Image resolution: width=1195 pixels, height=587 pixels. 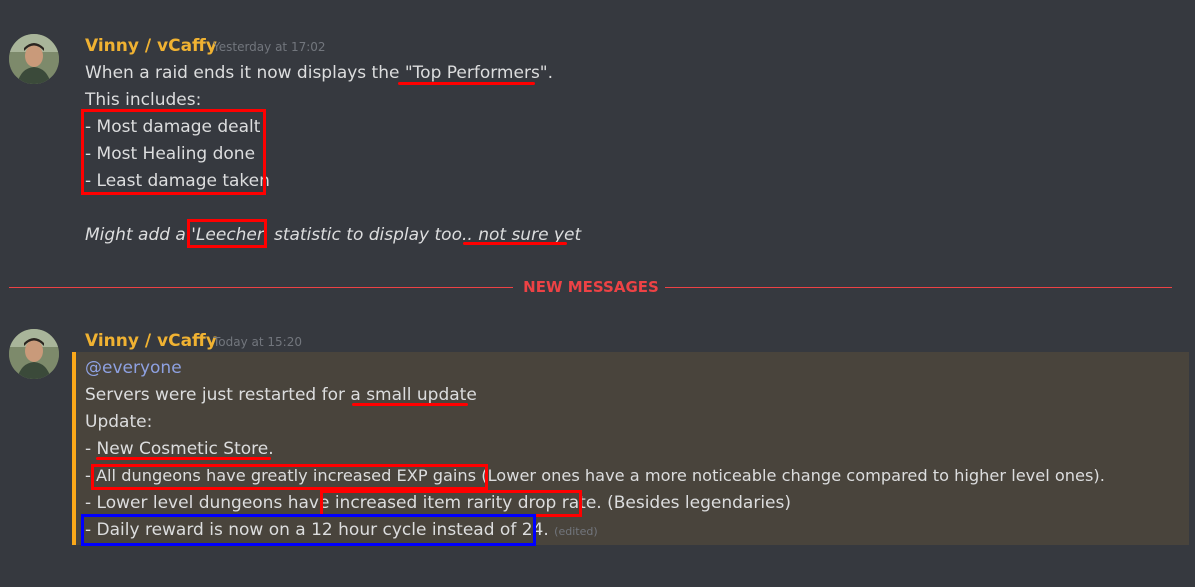 What do you see at coordinates (576, 531) in the screenshot?
I see `edited-label: (edited)` at bounding box center [576, 531].